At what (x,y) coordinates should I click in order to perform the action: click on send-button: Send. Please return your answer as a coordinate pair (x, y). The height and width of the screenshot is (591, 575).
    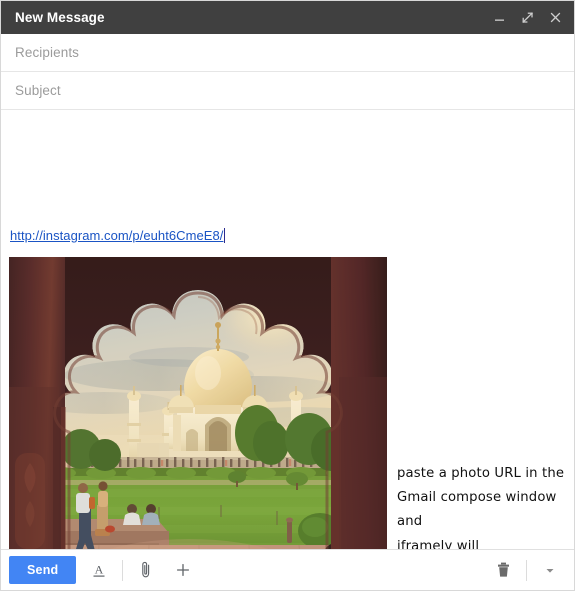
    Looking at the image, I should click on (43, 570).